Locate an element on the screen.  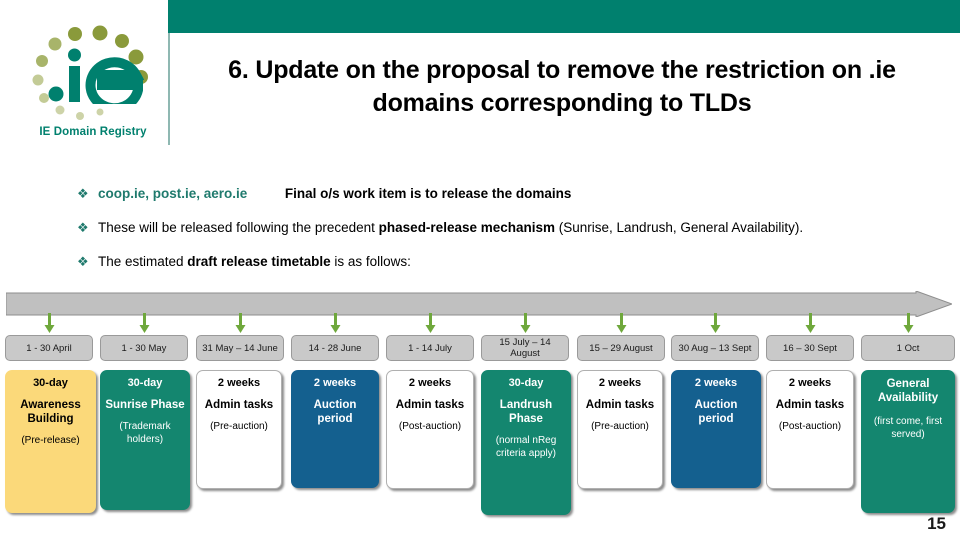
timeline-date-box: 1 - 14 July is located at coordinates (430, 348).